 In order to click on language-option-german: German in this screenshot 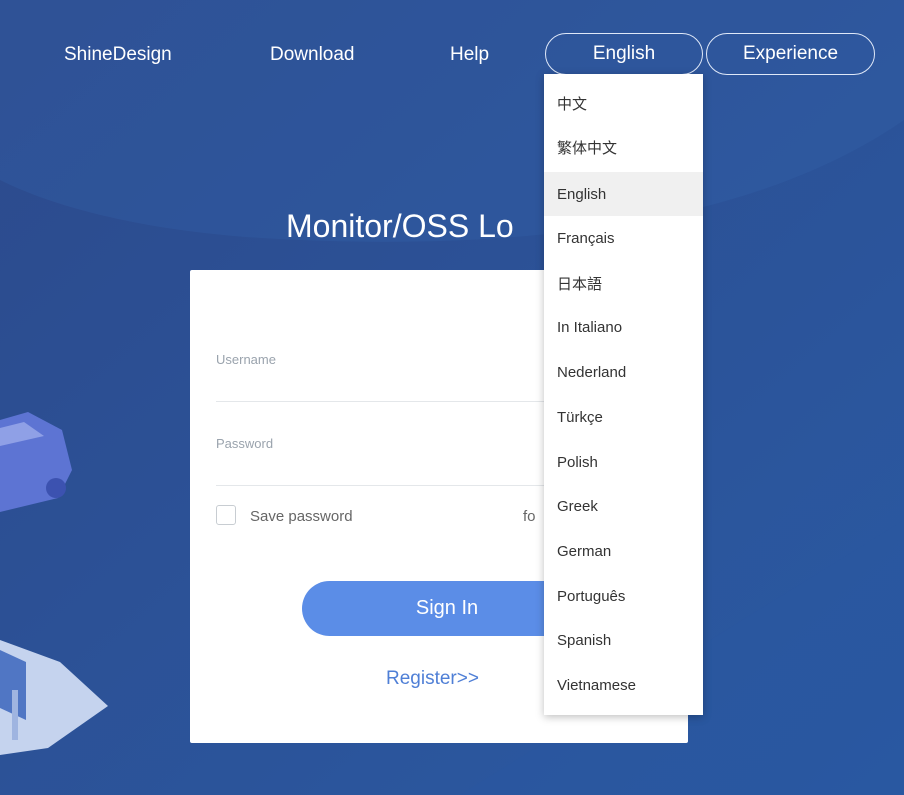, I will do `click(623, 551)`.